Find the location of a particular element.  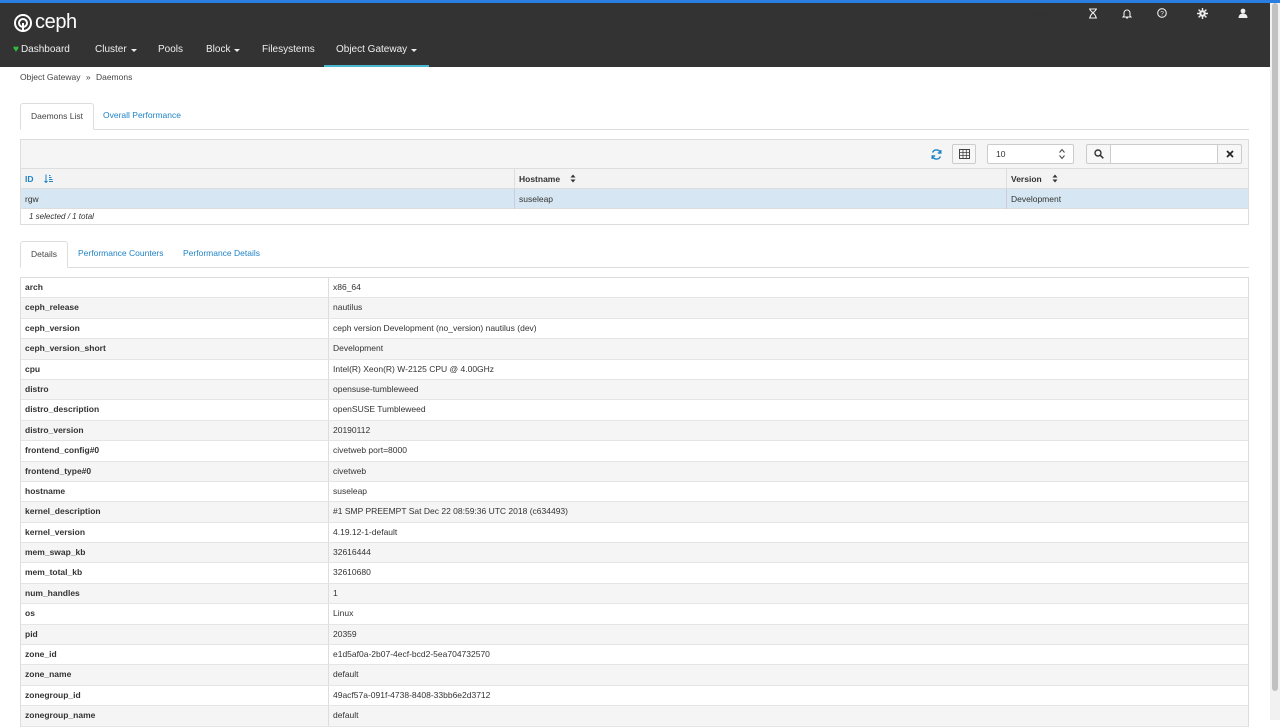

ceph-logo: ceph is located at coordinates (45, 22).